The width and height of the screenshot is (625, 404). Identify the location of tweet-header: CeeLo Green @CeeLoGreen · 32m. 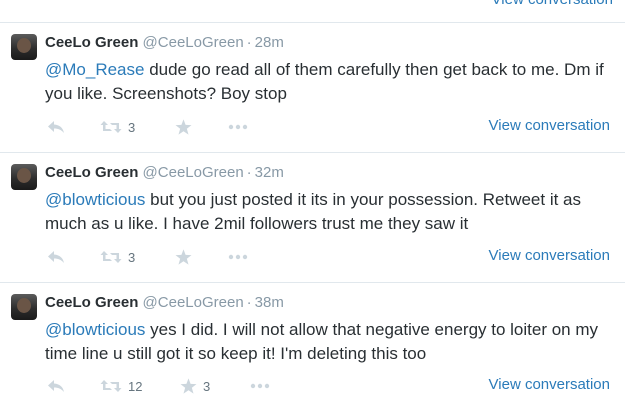
(164, 172).